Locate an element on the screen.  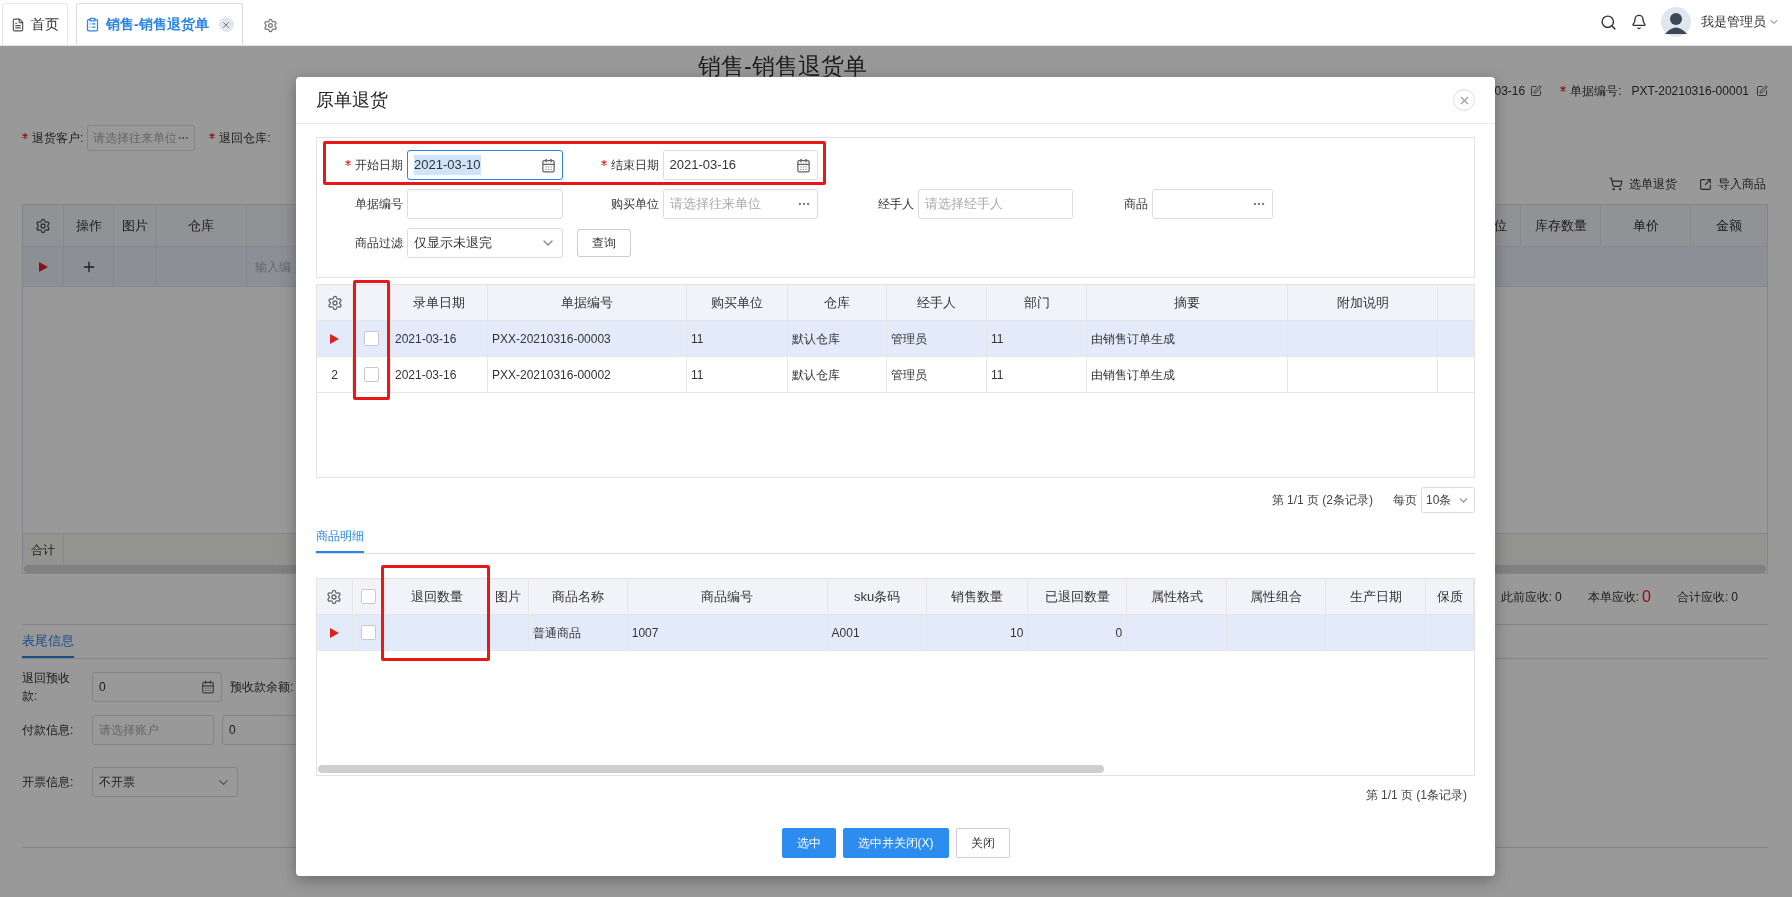
table-row: 普通商品 1007 A001 10 0 is located at coordinates (895, 633).